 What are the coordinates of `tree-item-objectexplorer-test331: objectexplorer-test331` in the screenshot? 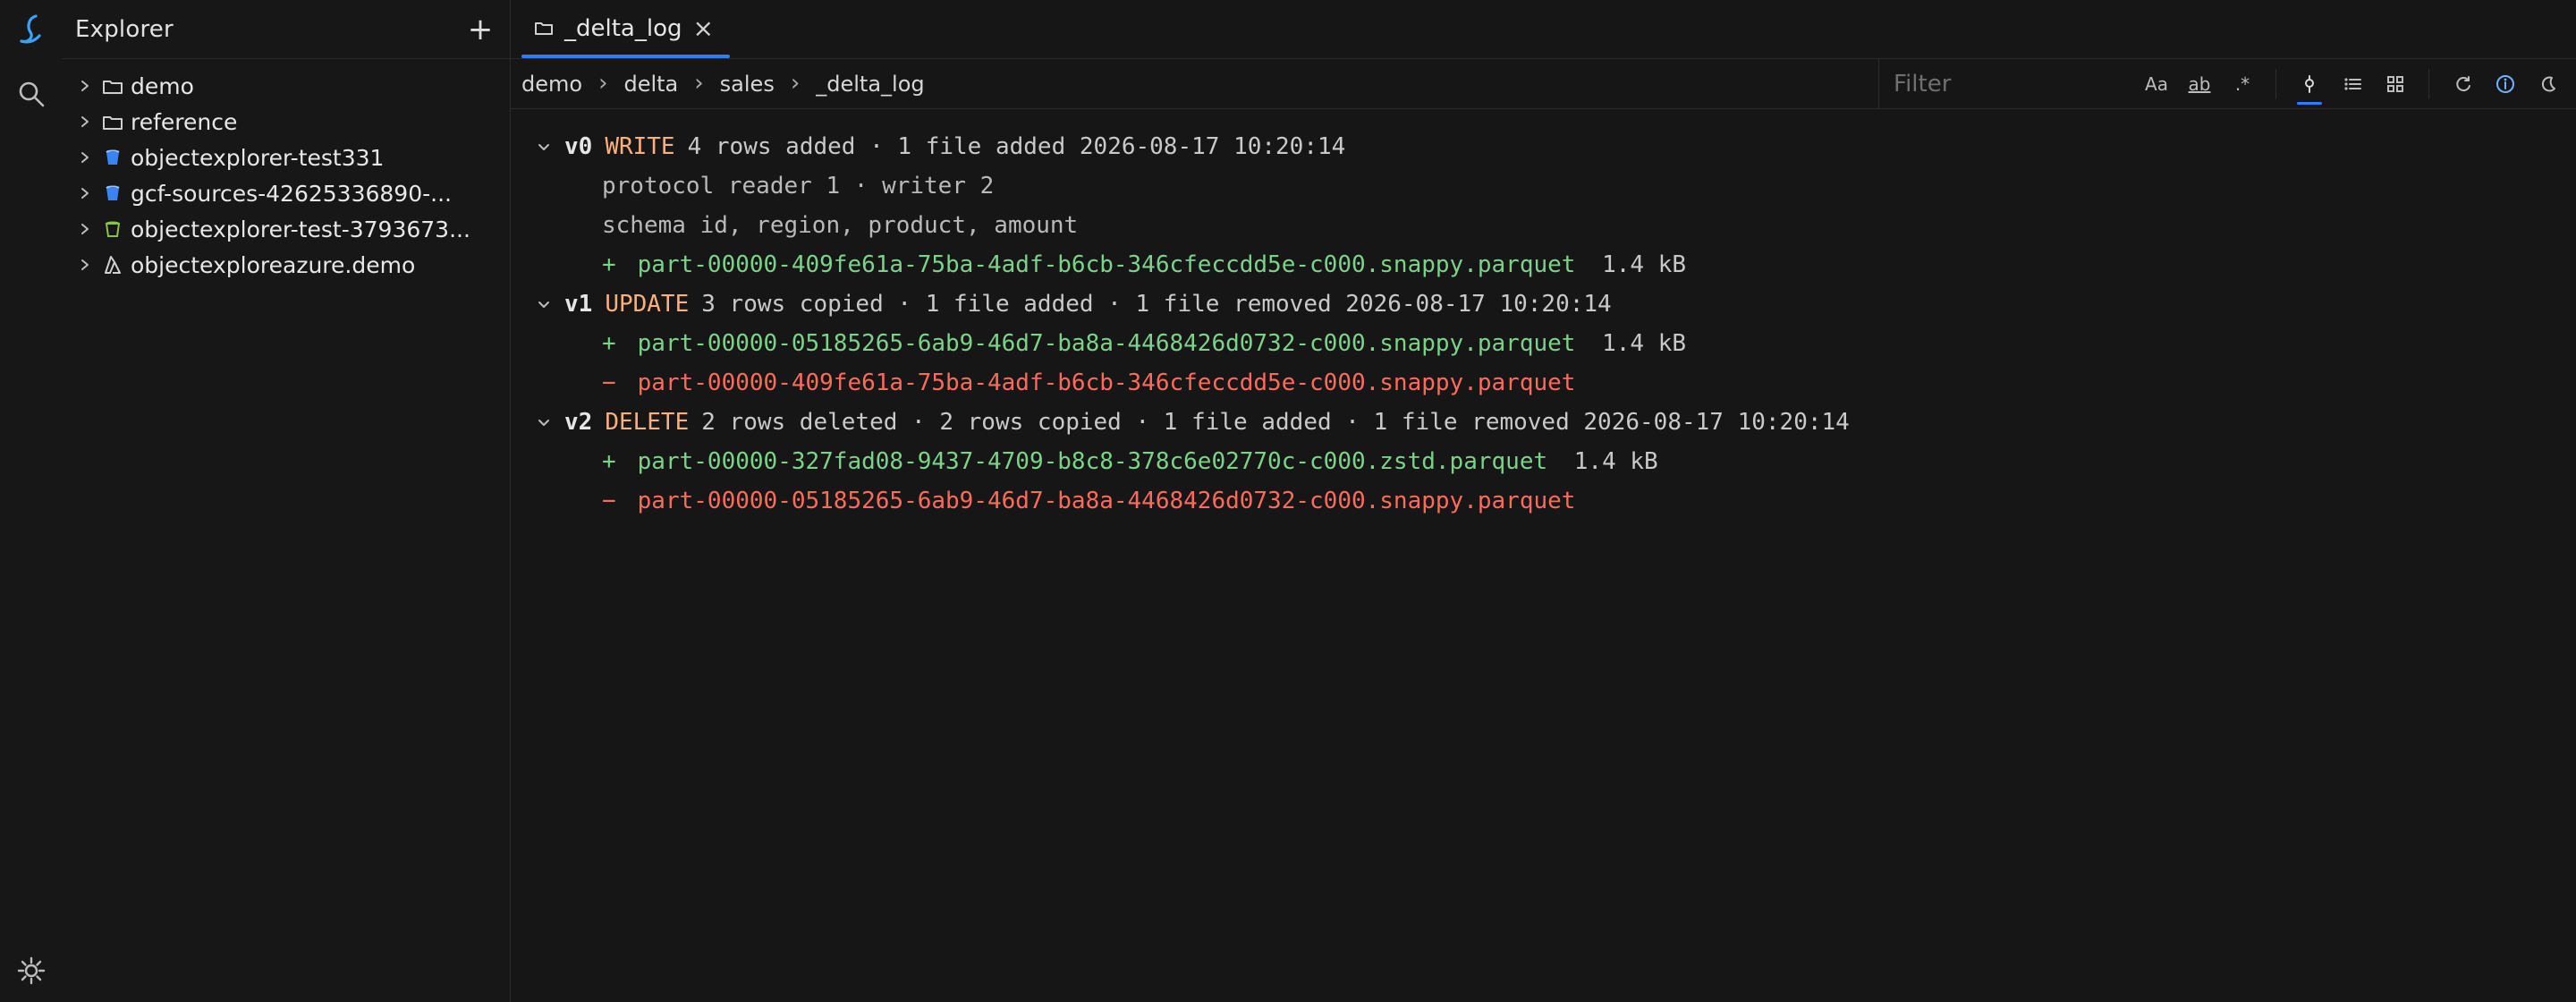 It's located at (286, 157).